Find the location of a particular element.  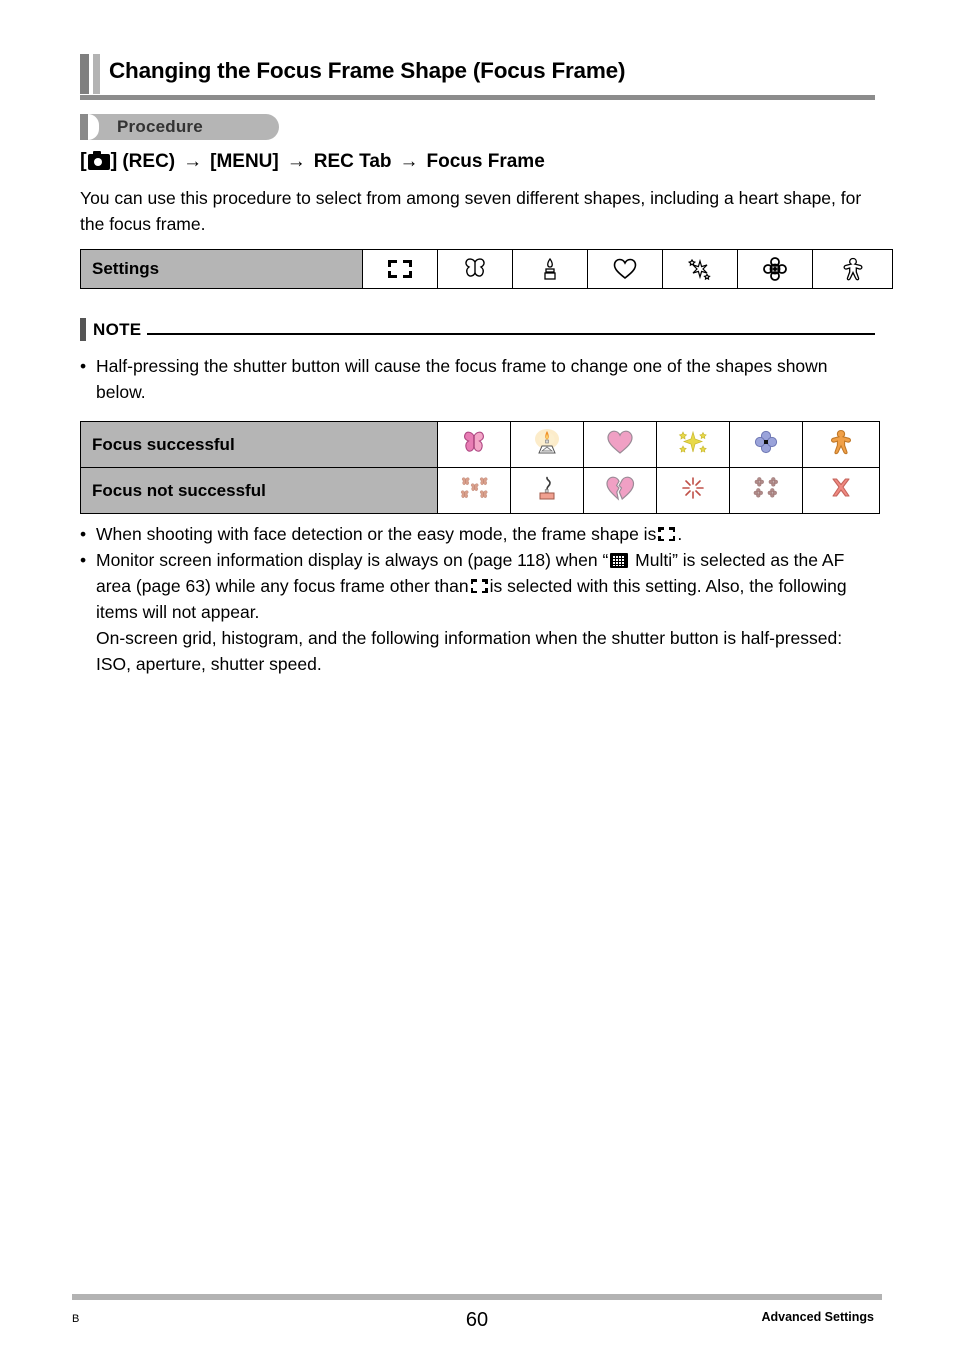

heart-pink-icon is located at coordinates (620, 444).